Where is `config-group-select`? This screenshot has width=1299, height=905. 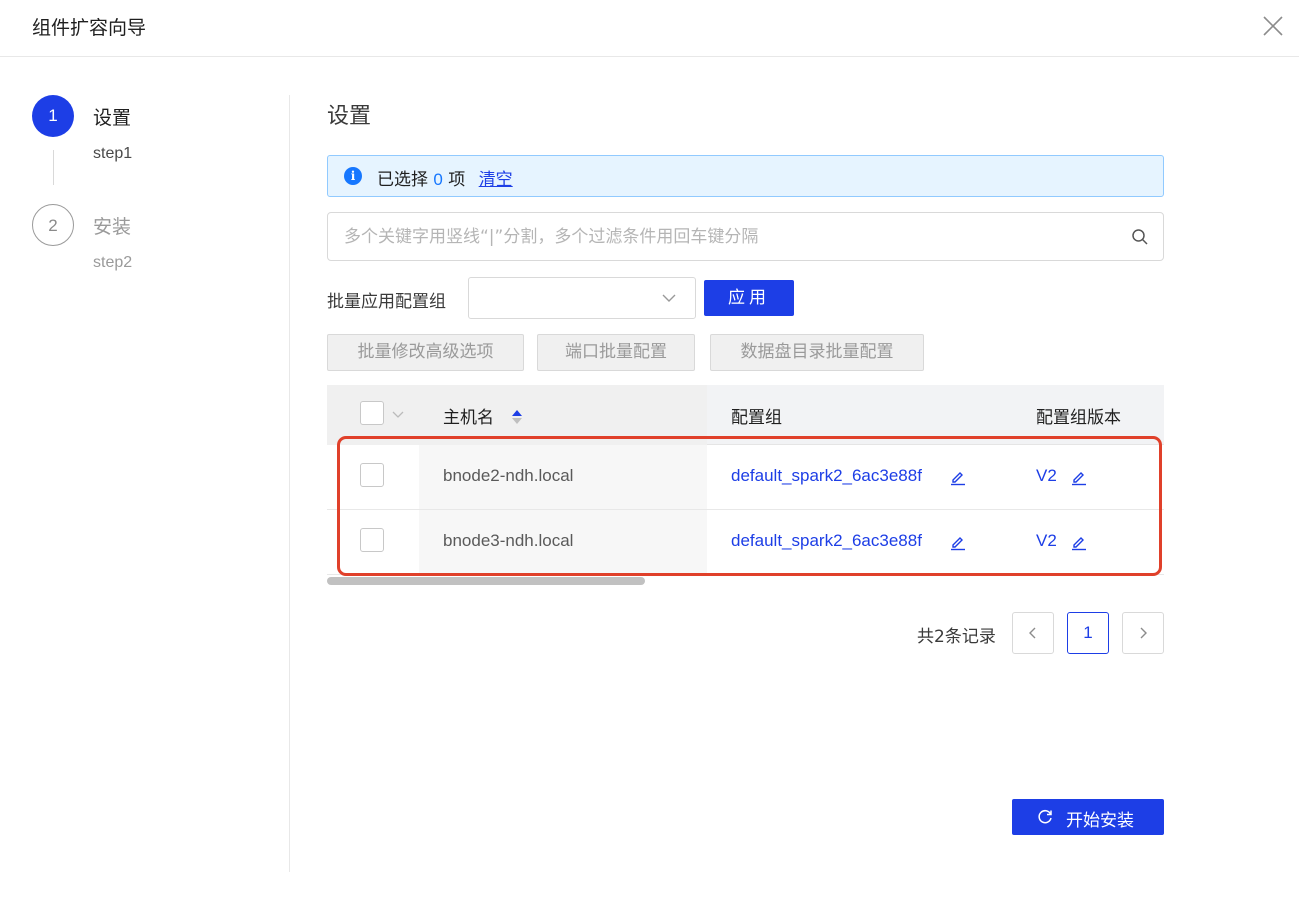 config-group-select is located at coordinates (582, 298).